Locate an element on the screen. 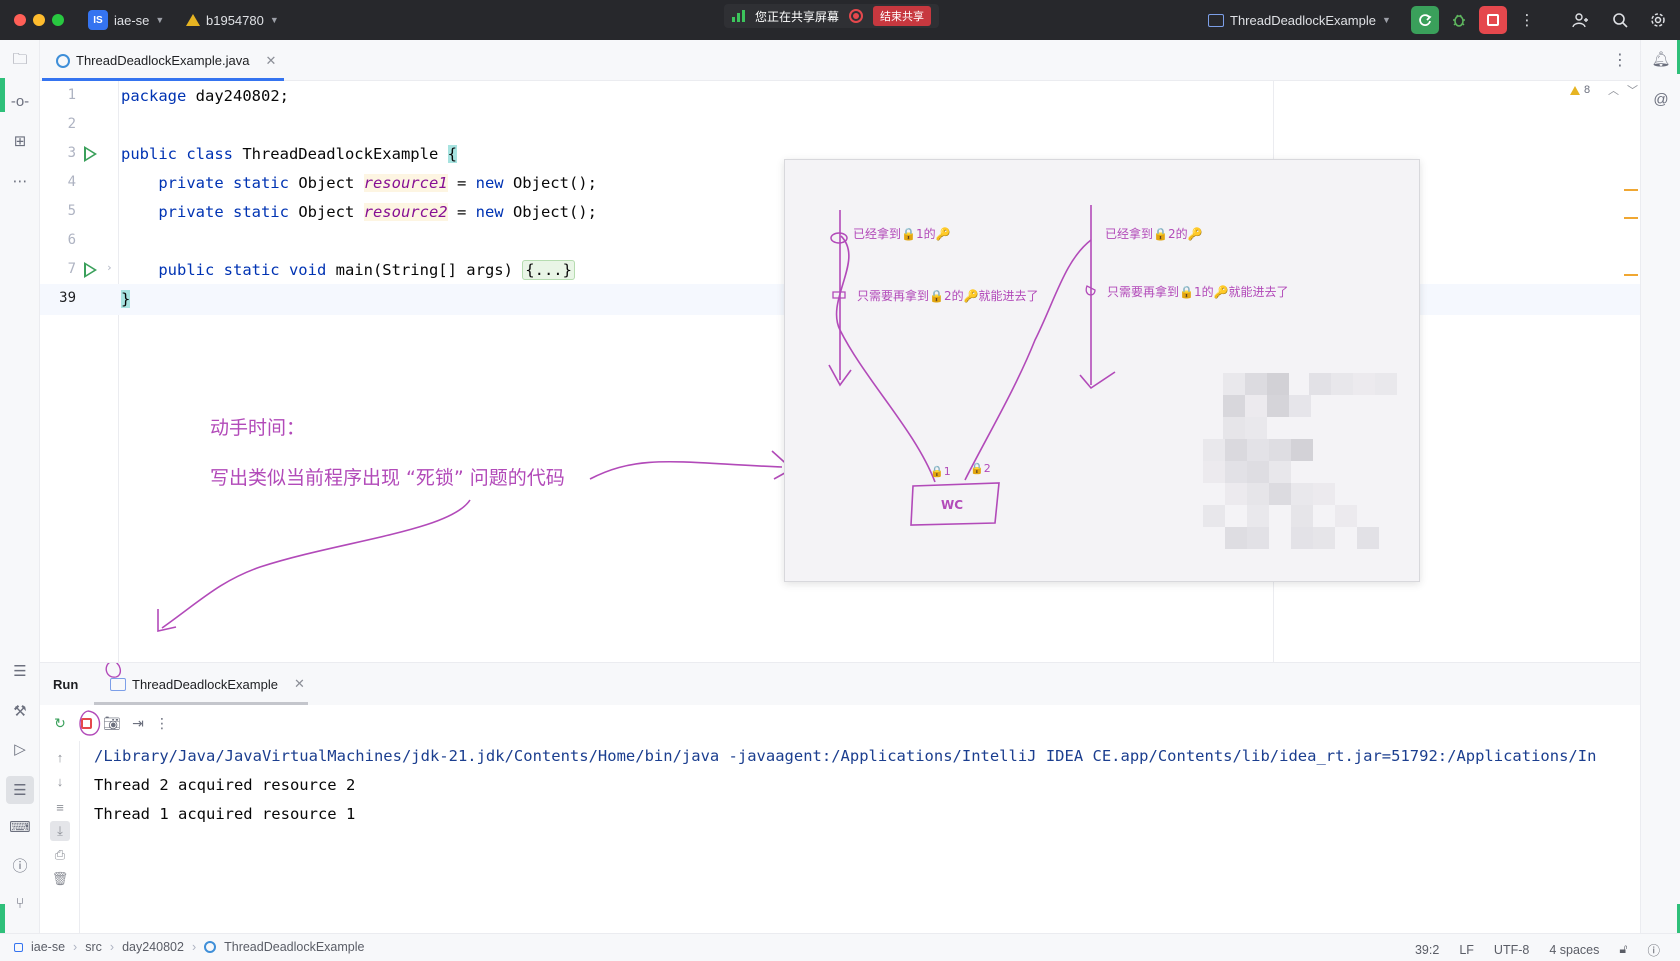 This screenshot has width=1680, height=961. search-button is located at coordinates (1620, 20).